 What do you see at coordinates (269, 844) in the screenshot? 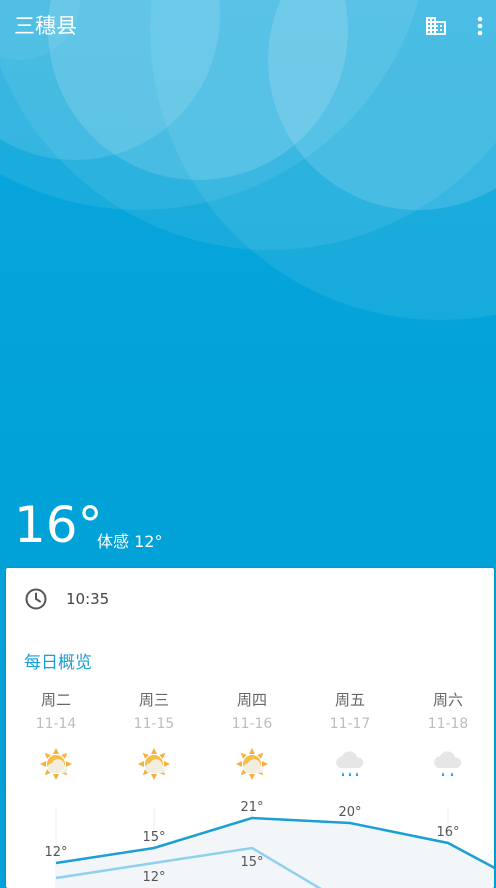
I see `temperature-chart: 12° 15° 12° 21° 15° 20° 16°` at bounding box center [269, 844].